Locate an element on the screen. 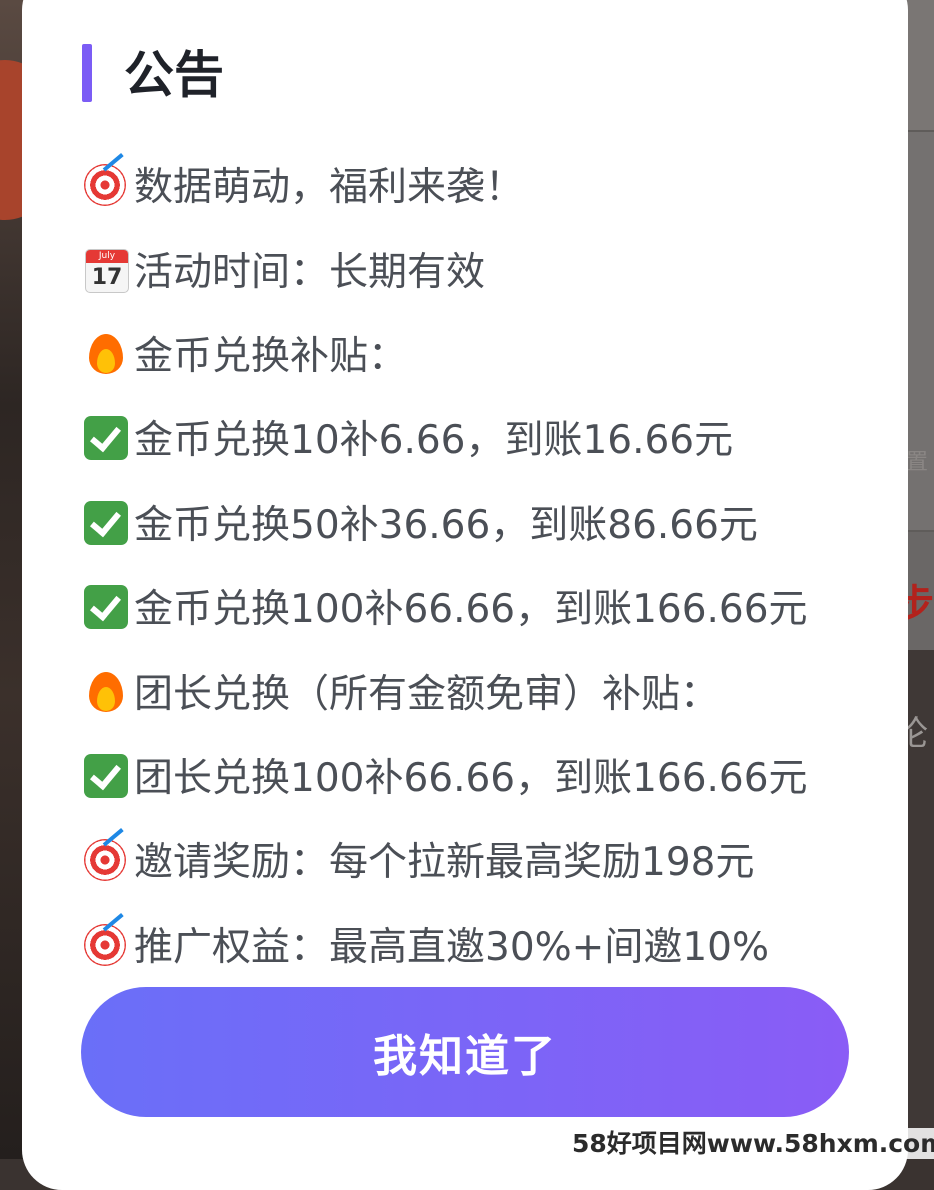 The width and height of the screenshot is (934, 1190). watermark: 58好项目网www.58hxm.com is located at coordinates (750, 1143).